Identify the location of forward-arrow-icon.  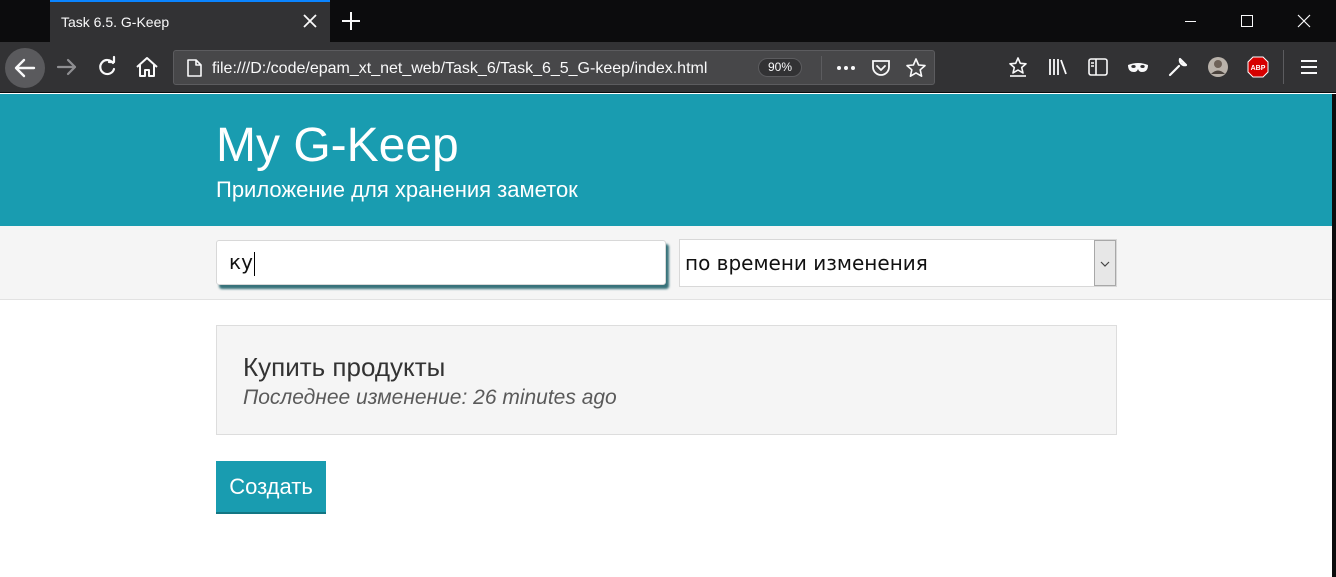
(66, 67).